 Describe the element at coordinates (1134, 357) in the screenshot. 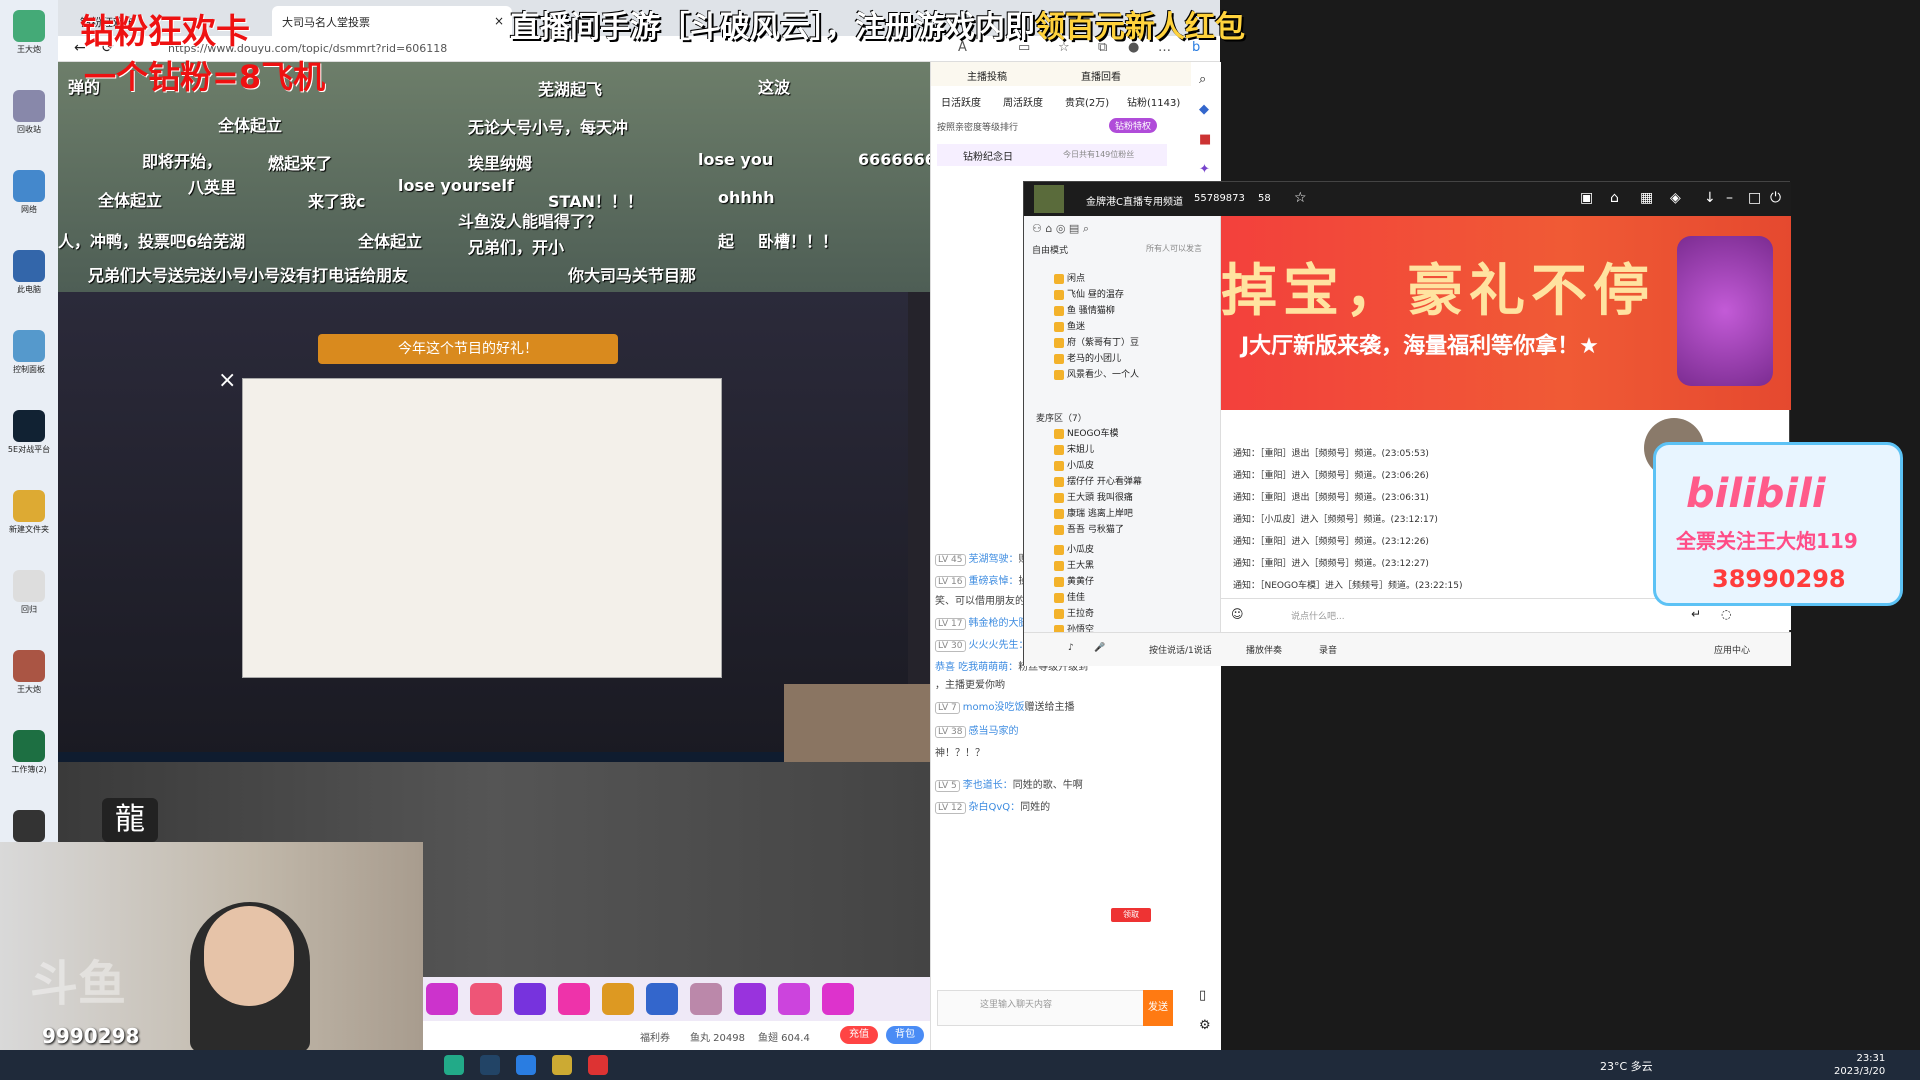

I see `member-row: 老马的小团儿` at that location.